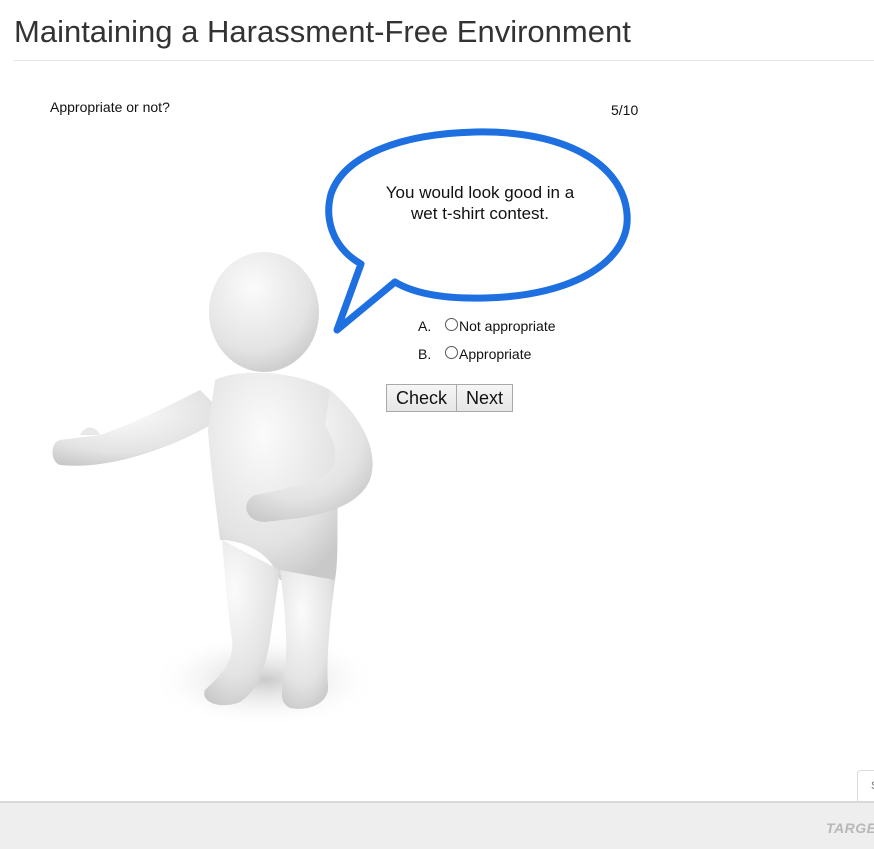 Image resolution: width=874 pixels, height=849 pixels. Describe the element at coordinates (480, 192) in the screenshot. I see `speech-line-1: You would look good in a` at that location.